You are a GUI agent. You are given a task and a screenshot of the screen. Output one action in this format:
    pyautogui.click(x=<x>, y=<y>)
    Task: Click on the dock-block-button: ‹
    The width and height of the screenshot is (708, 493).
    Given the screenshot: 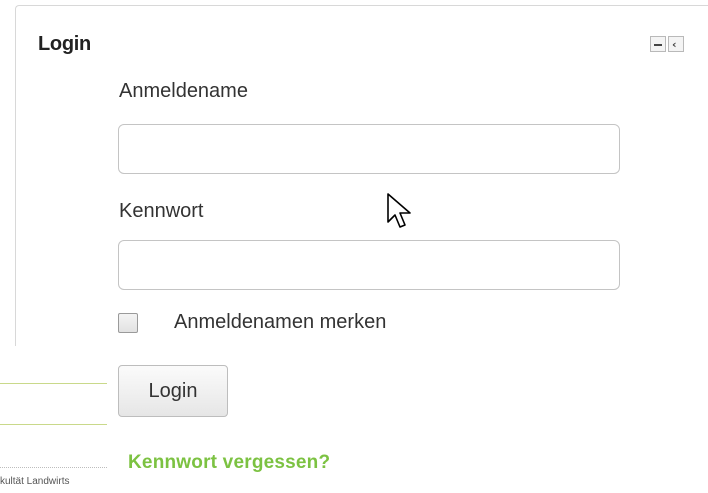 What is the action you would take?
    pyautogui.click(x=676, y=44)
    